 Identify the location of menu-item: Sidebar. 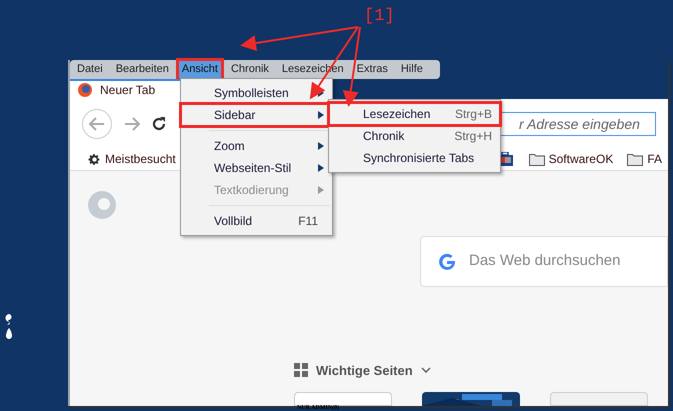
(256, 115).